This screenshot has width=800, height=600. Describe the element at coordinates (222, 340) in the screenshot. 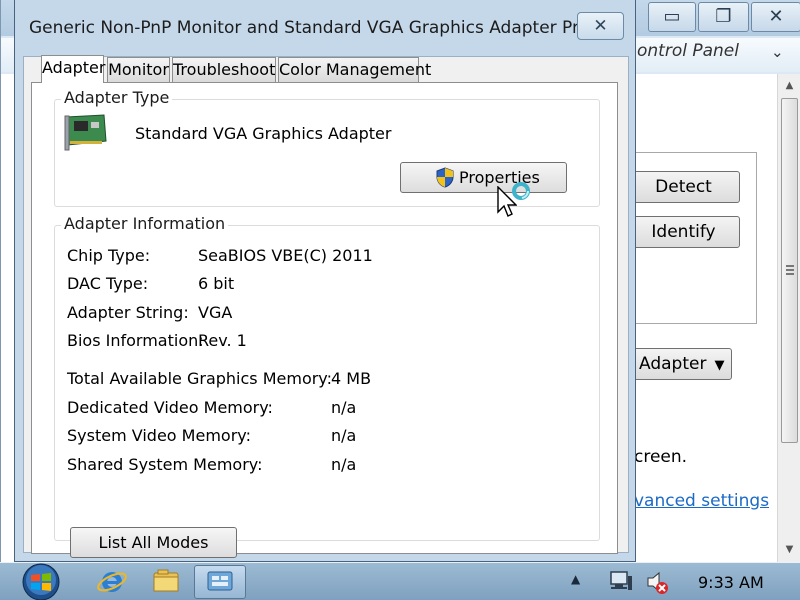

I see `bios-information-value: Rev. 1` at that location.